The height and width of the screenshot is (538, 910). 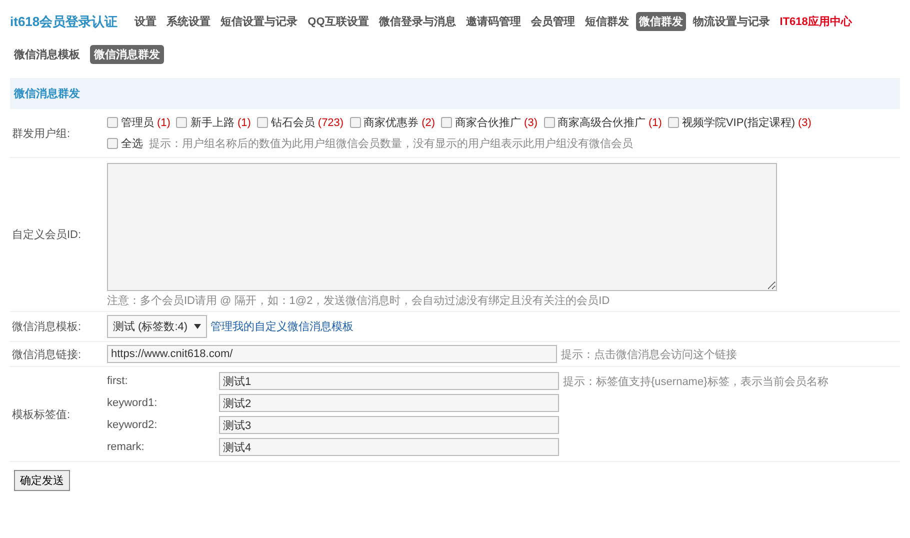 What do you see at coordinates (189, 21) in the screenshot?
I see `nav-tab: 系统设置` at bounding box center [189, 21].